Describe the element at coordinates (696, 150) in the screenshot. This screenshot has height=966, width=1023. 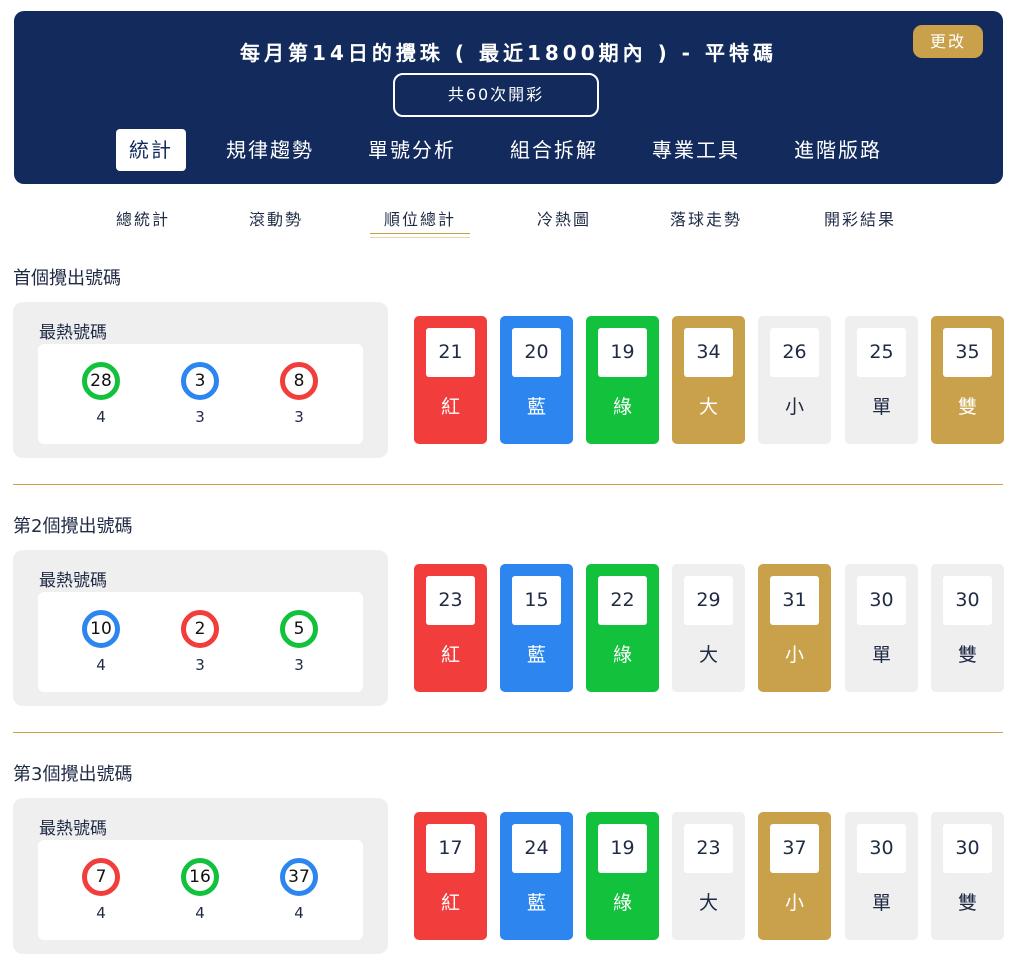
I see `main-tab-tools: 專業工具` at that location.